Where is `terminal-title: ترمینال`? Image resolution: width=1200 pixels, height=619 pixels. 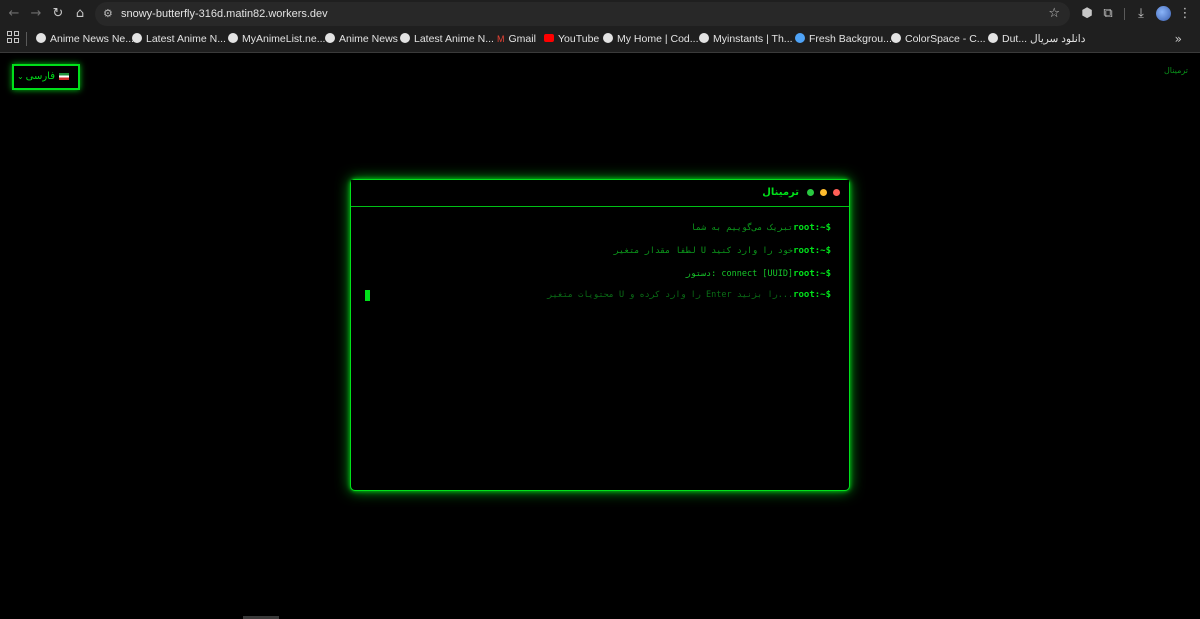 terminal-title: ترمینال is located at coordinates (780, 192).